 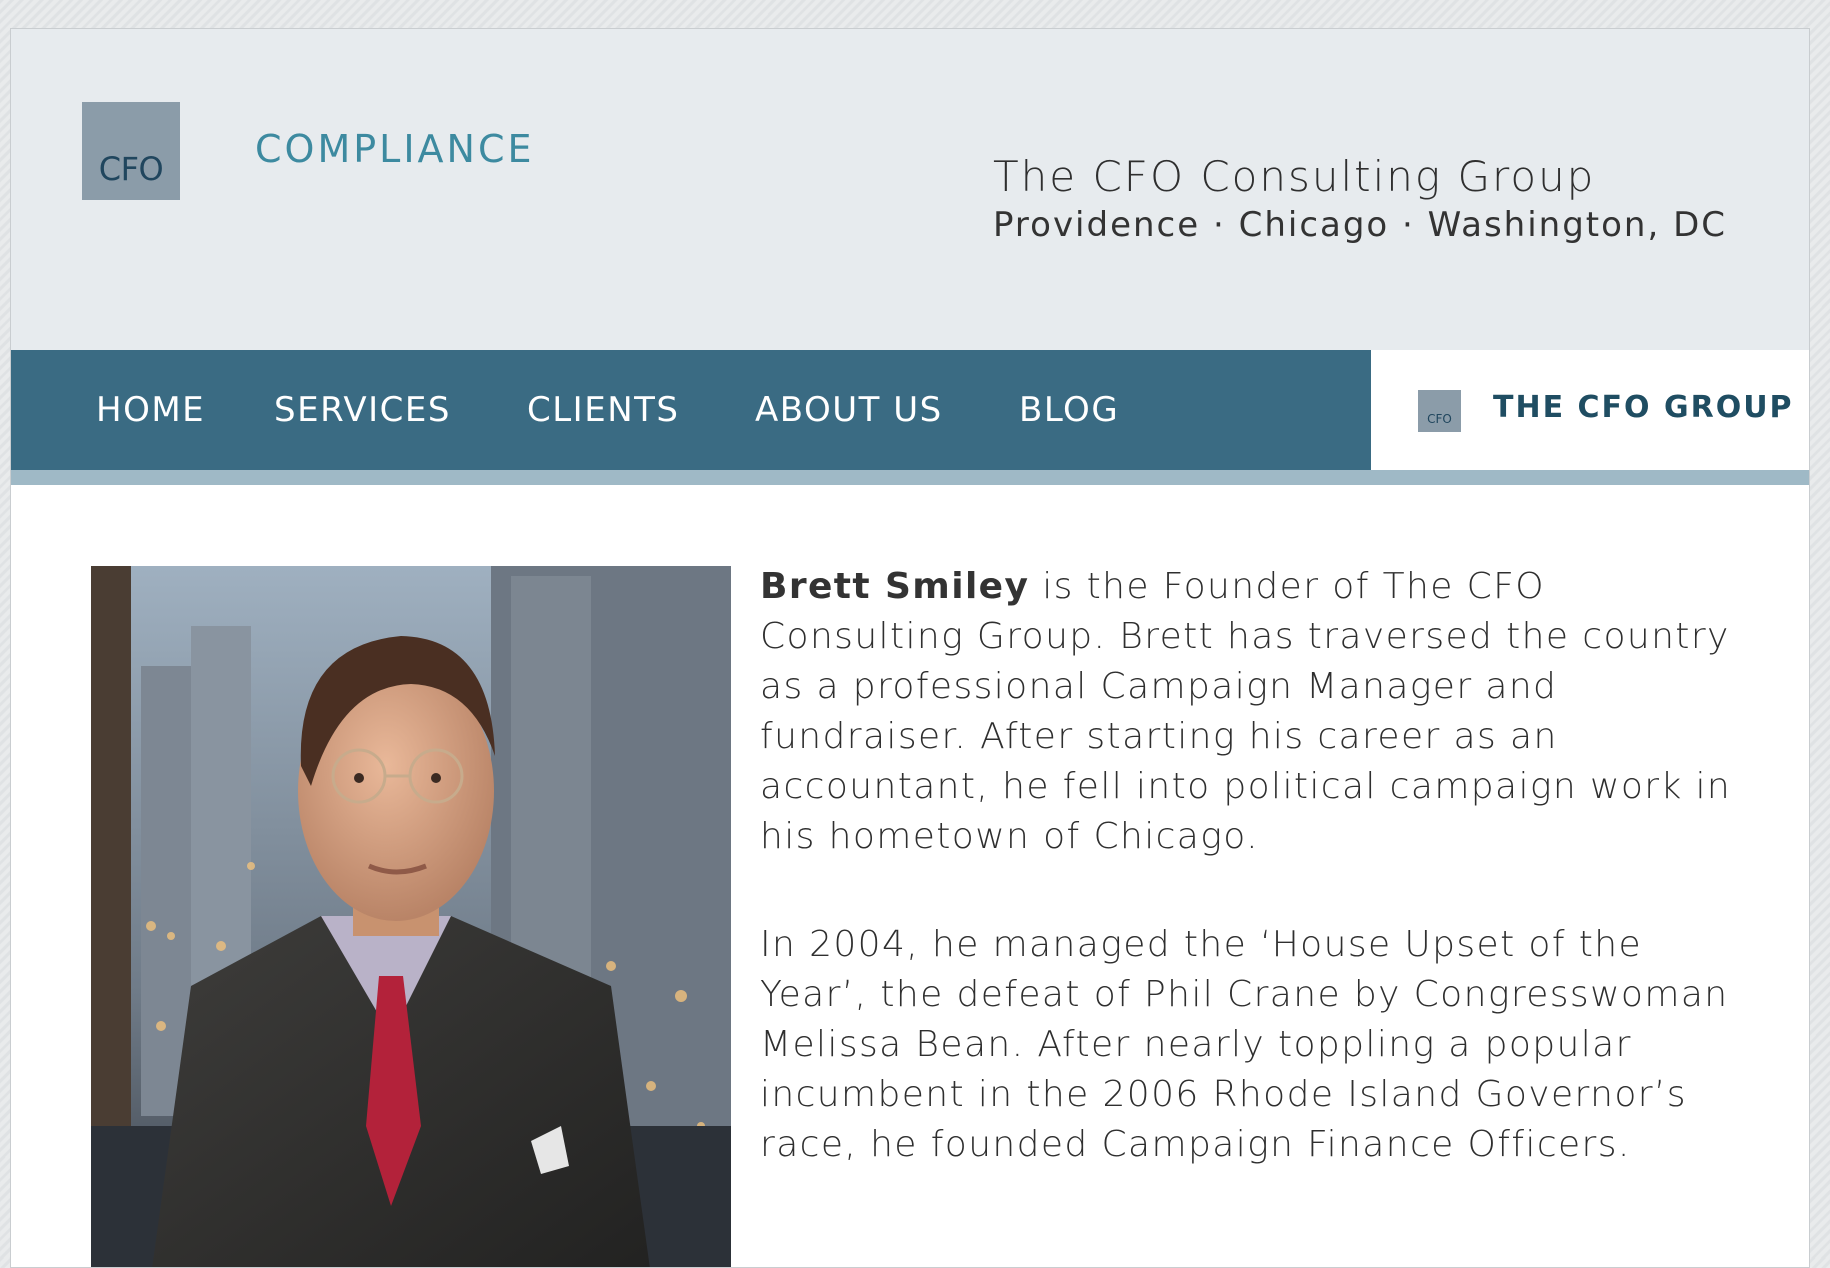 I want to click on brand-word: COMPLIANCE, so click(x=395, y=149).